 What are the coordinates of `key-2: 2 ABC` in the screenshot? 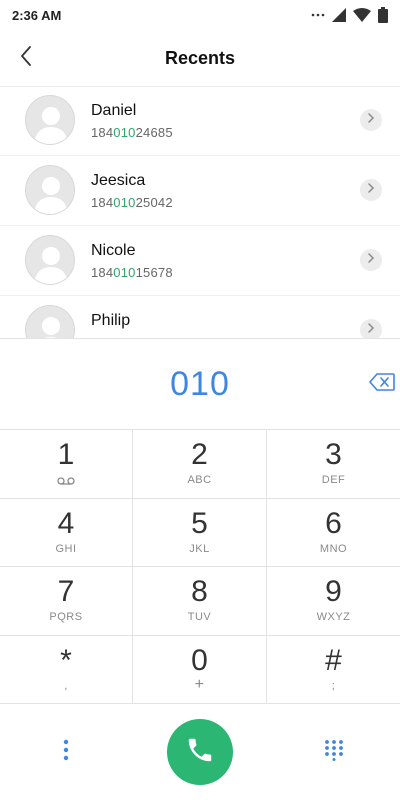 It's located at (200, 464).